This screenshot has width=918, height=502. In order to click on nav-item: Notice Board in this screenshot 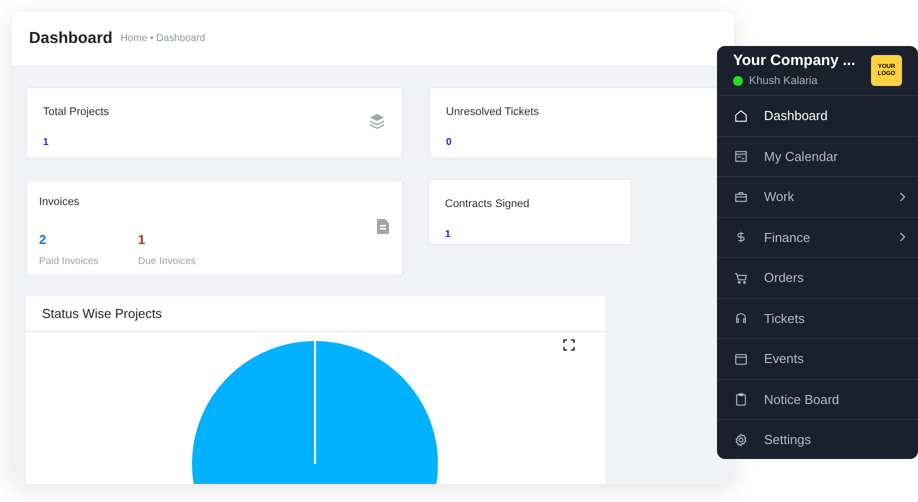, I will do `click(817, 400)`.